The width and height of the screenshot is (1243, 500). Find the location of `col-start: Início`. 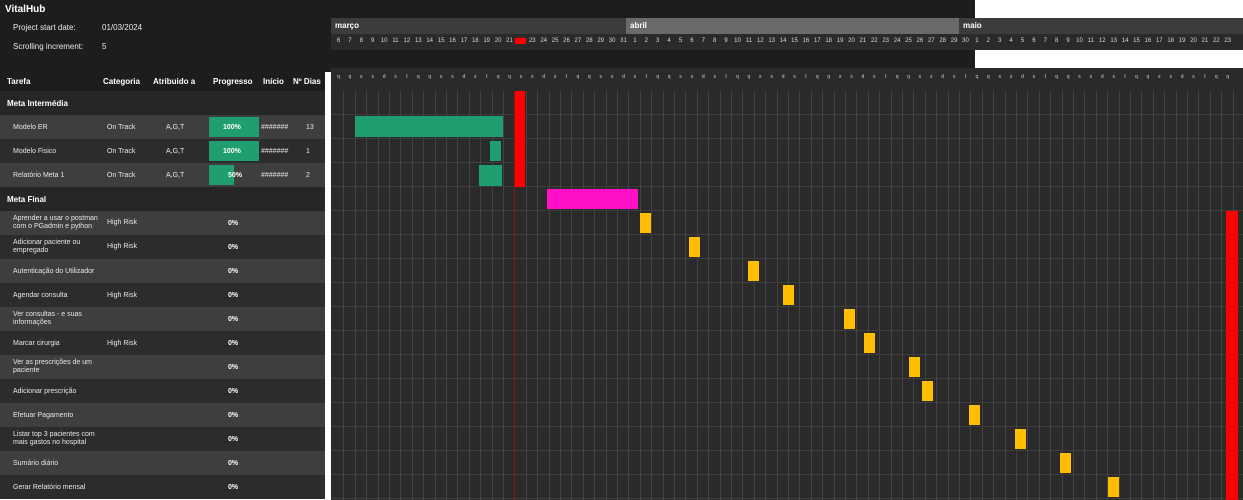

col-start: Início is located at coordinates (273, 81).